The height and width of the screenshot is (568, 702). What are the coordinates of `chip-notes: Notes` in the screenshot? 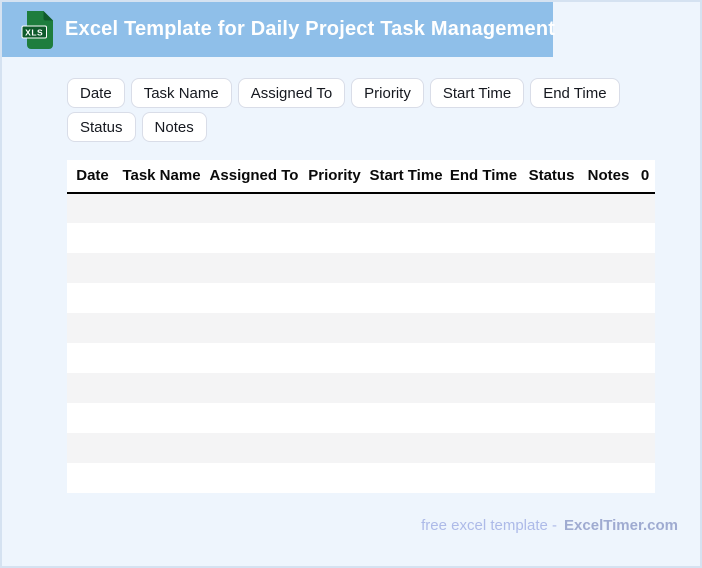 It's located at (174, 127).